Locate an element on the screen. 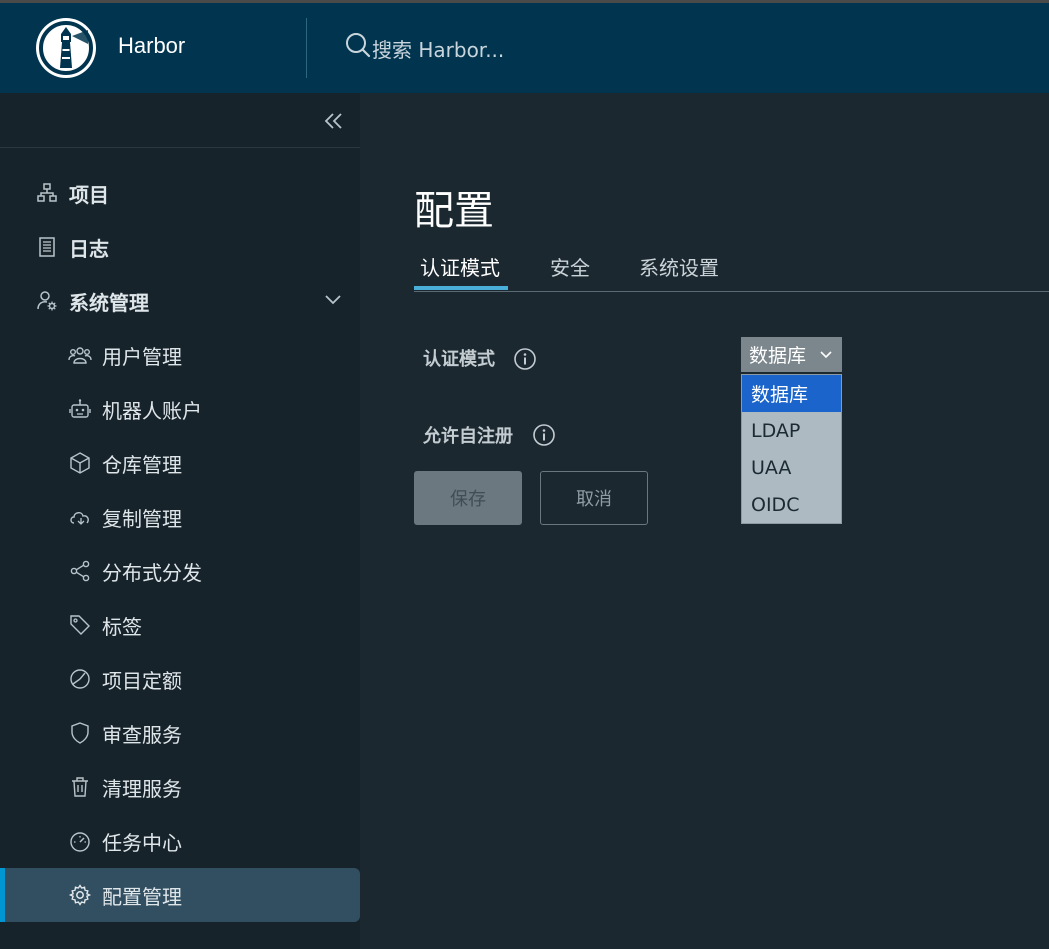  sidebar-item-label: 分布式分发 is located at coordinates (152, 572).